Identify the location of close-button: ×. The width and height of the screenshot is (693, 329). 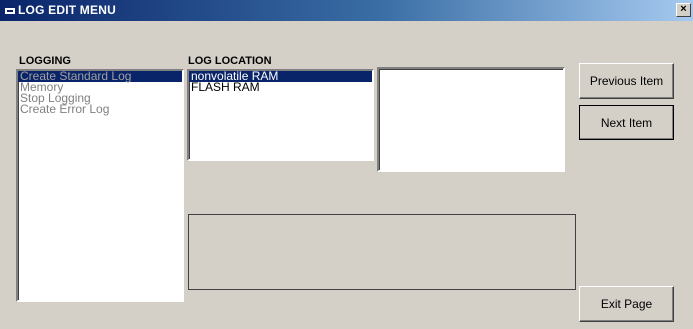
(683, 10).